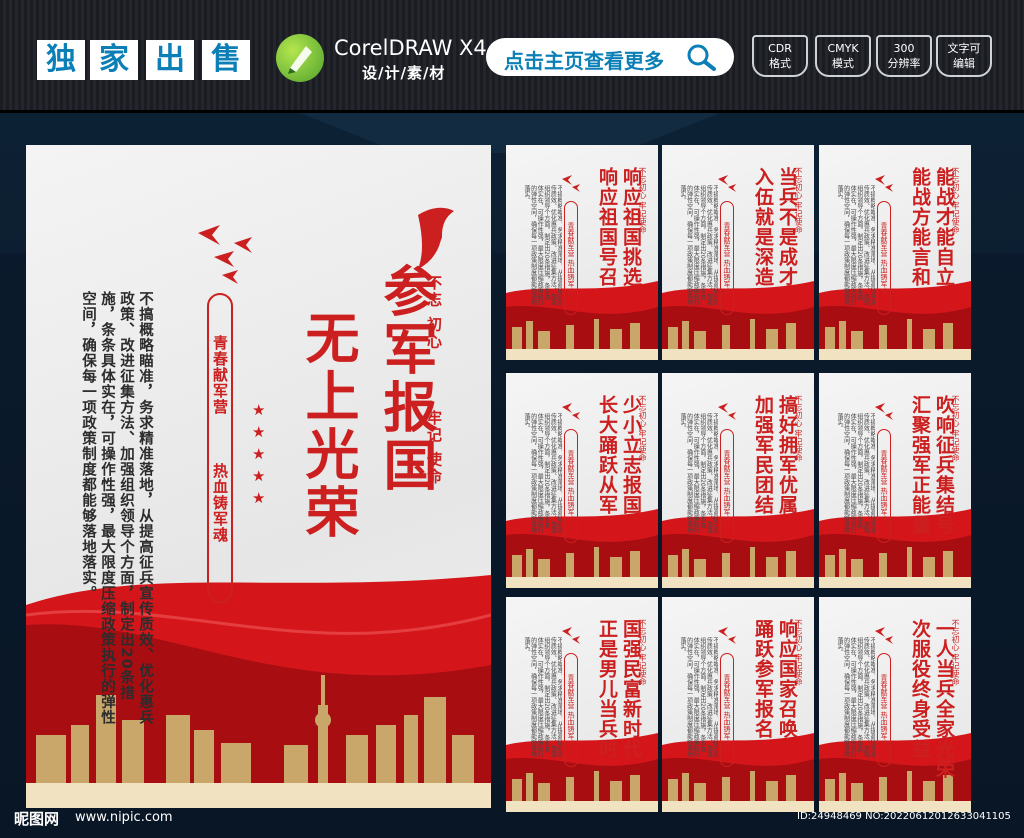  What do you see at coordinates (780, 63) in the screenshot?
I see `badge-line: 格式` at bounding box center [780, 63].